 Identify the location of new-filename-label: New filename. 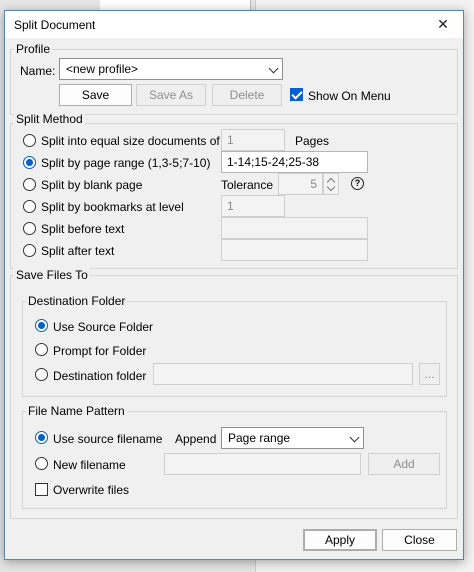
(89, 465).